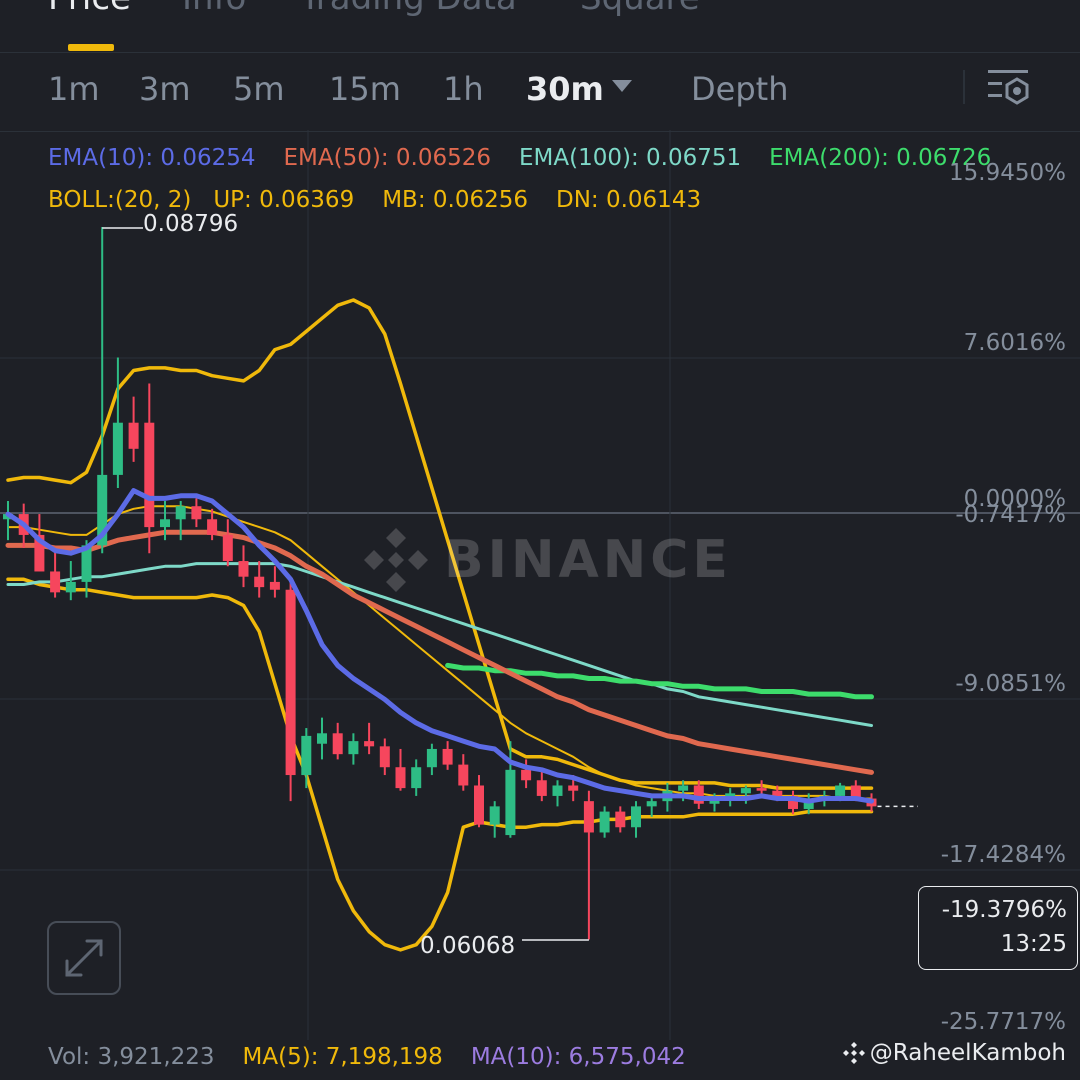  Describe the element at coordinates (455, 200) in the screenshot. I see `boll-mb-value: MB: 0.06256` at that location.